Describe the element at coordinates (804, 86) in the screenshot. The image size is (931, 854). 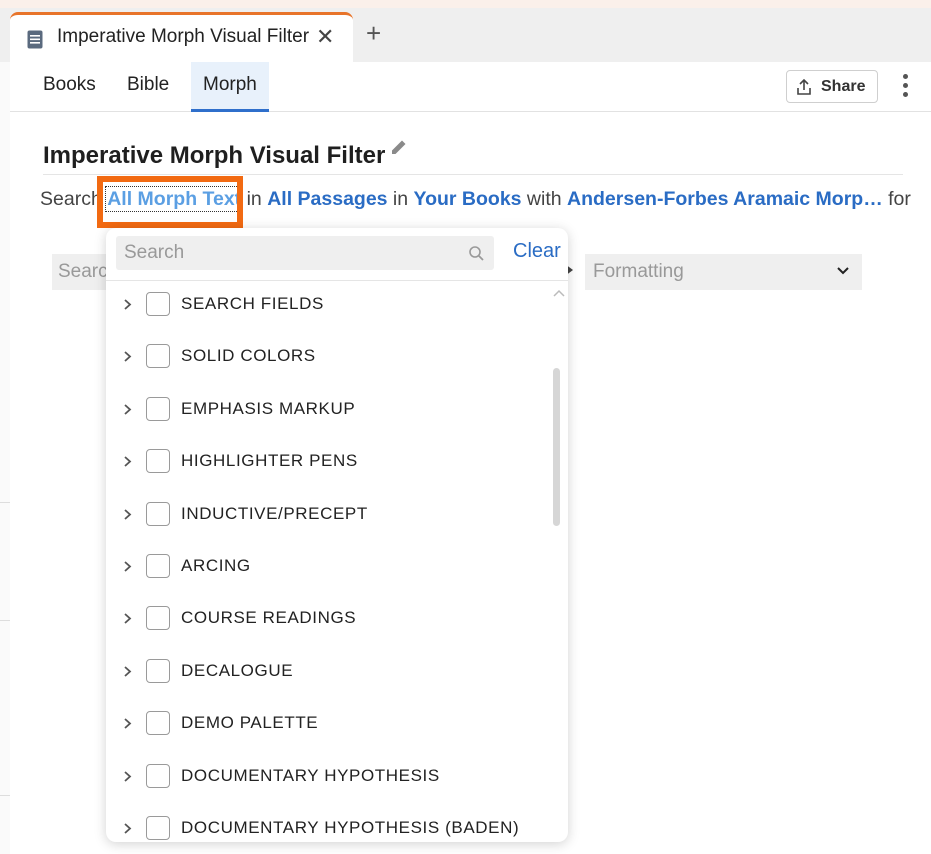
I see `share-icon` at that location.